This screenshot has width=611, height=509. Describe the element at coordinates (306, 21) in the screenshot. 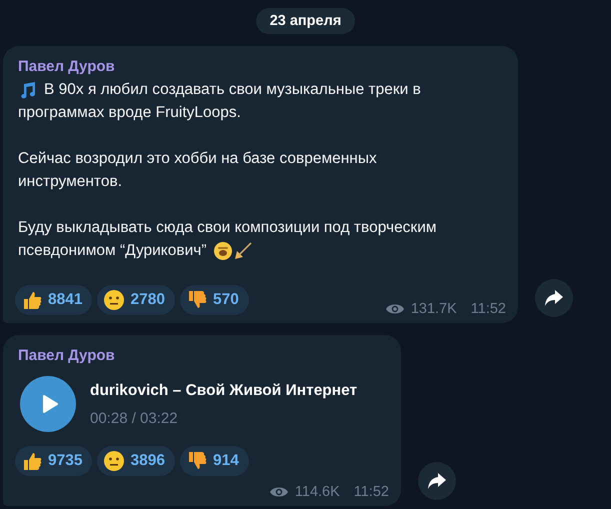

I see `date-badge: 23 апреля` at that location.